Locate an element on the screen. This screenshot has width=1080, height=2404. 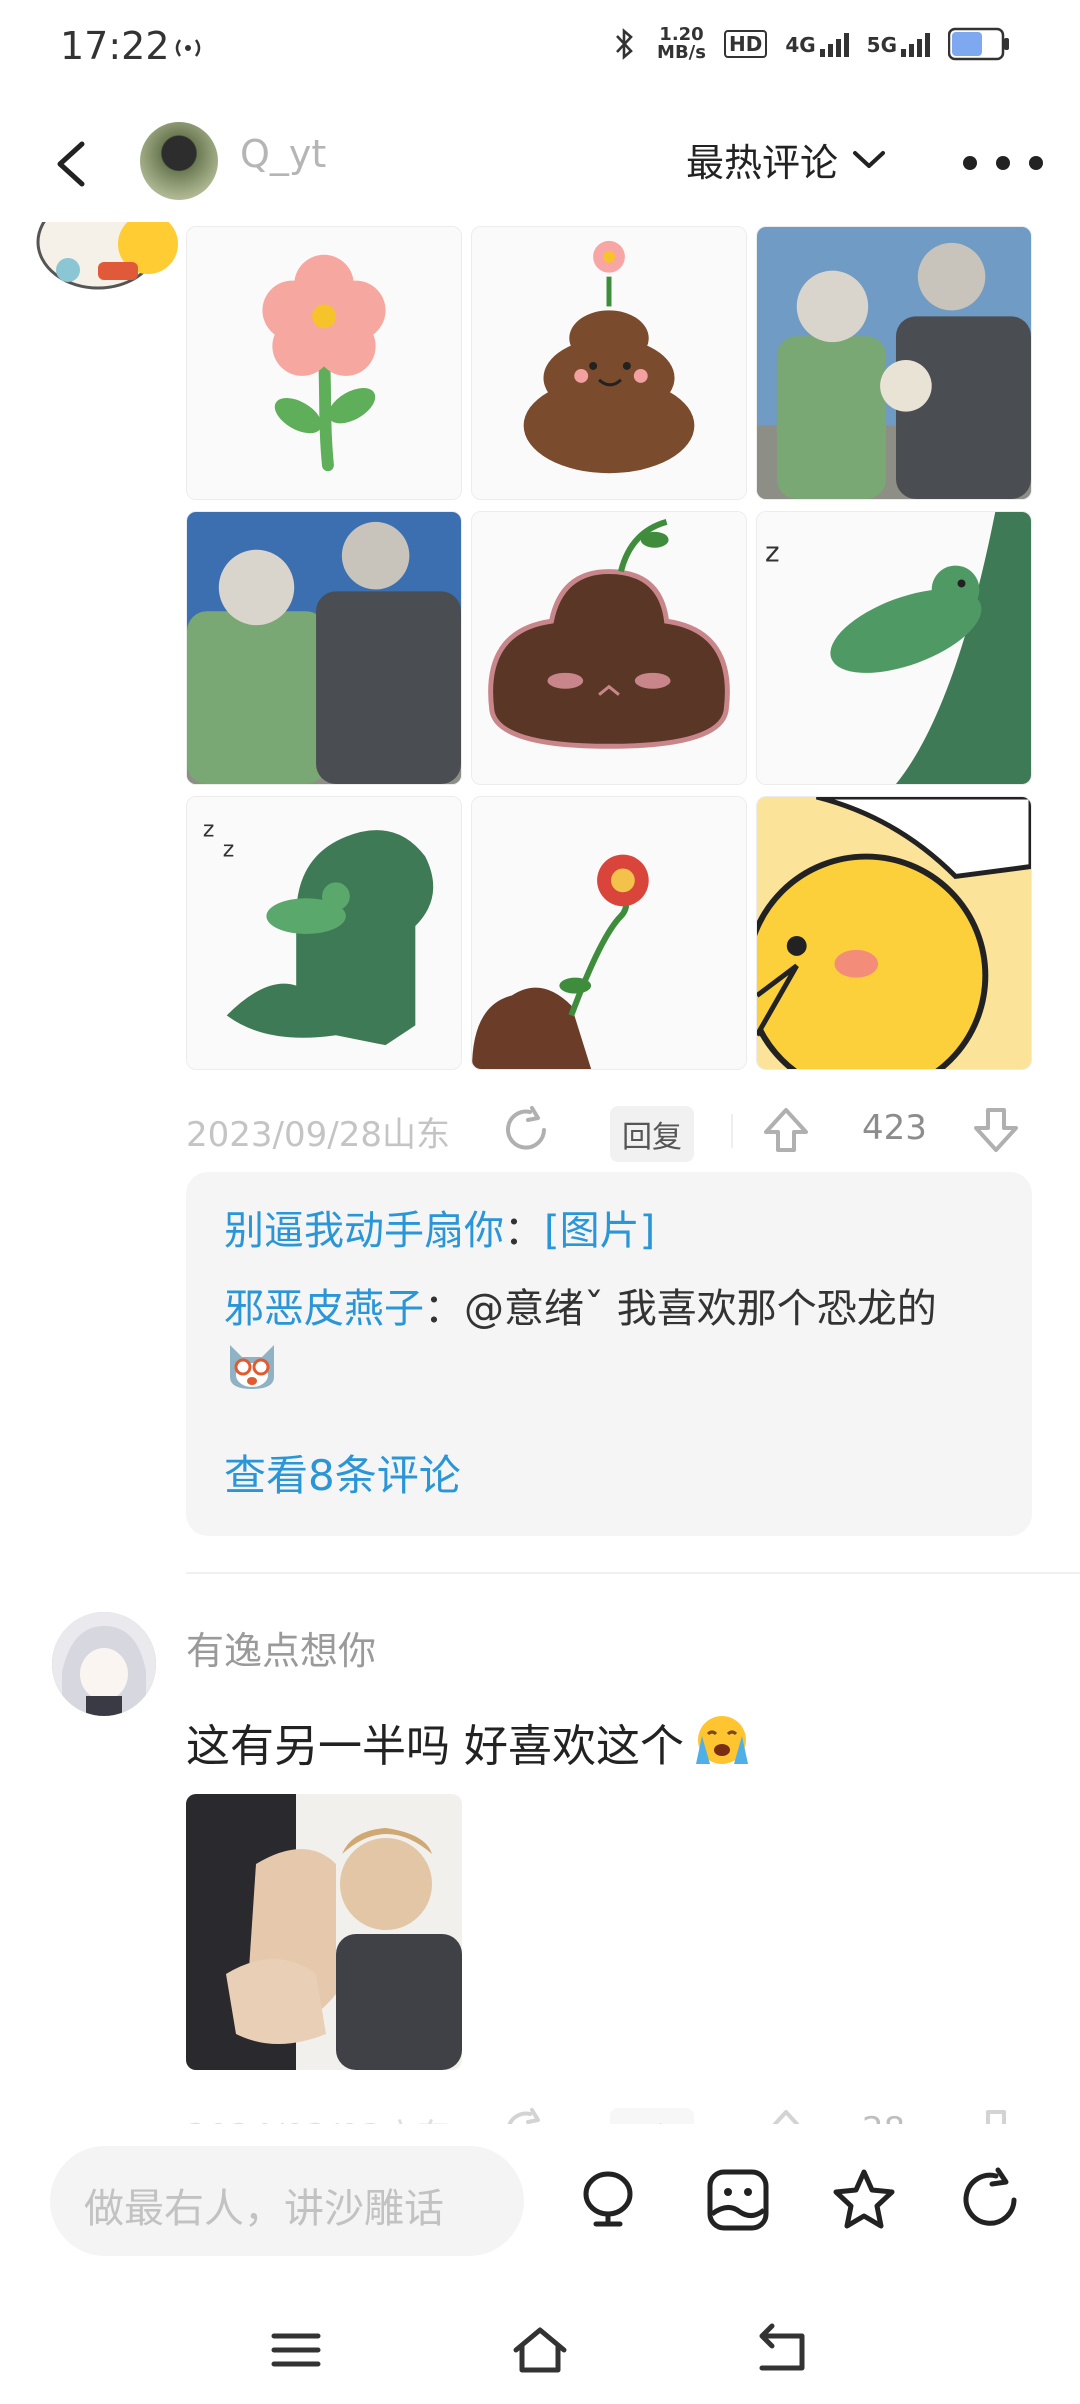
status-time: 17:22 is located at coordinates (115, 46).